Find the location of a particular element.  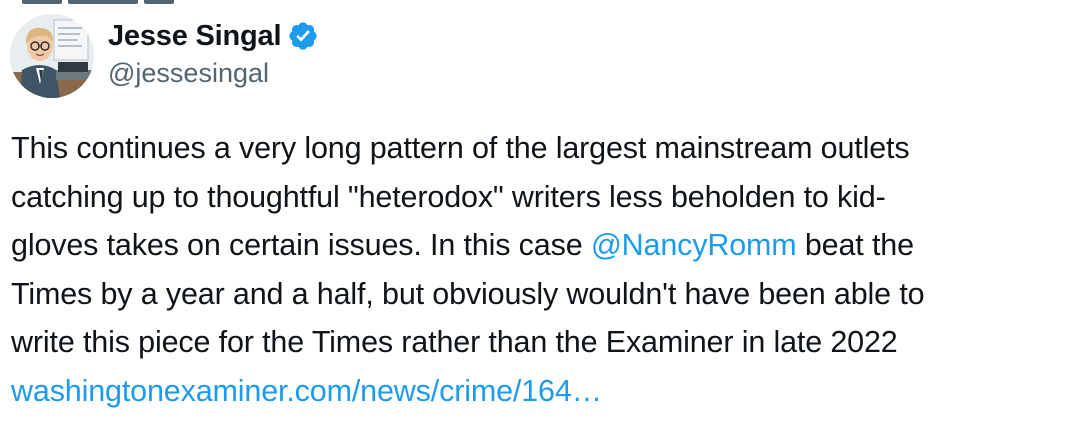

tweet-text-segment: beat the is located at coordinates (855, 245).